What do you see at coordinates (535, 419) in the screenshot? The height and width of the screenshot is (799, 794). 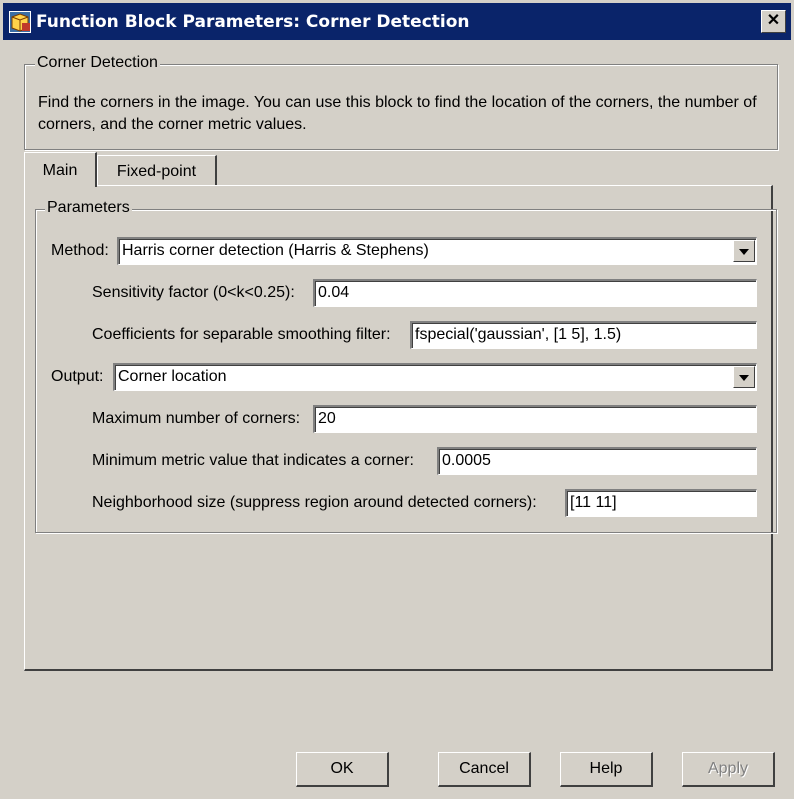 I see `max-corners-input: 20` at bounding box center [535, 419].